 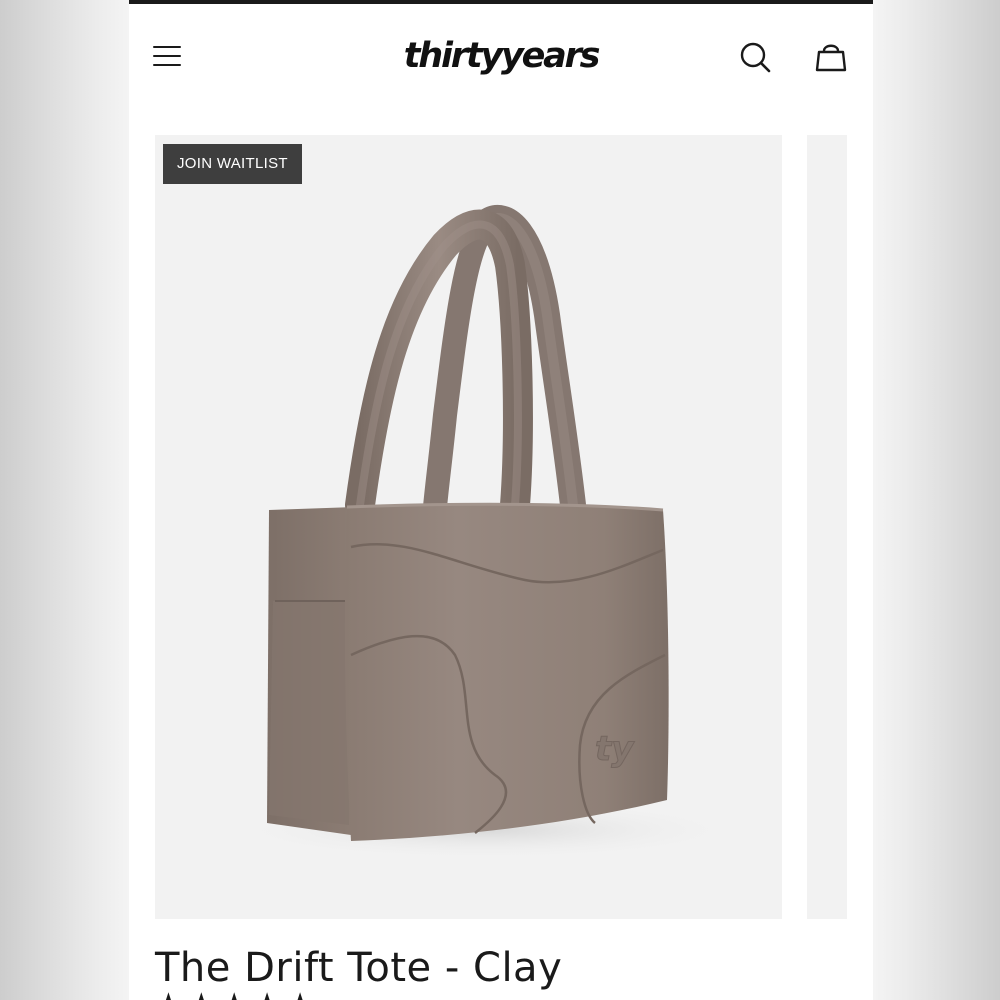 I want to click on gallery-slide-next-peek, so click(x=827, y=527).